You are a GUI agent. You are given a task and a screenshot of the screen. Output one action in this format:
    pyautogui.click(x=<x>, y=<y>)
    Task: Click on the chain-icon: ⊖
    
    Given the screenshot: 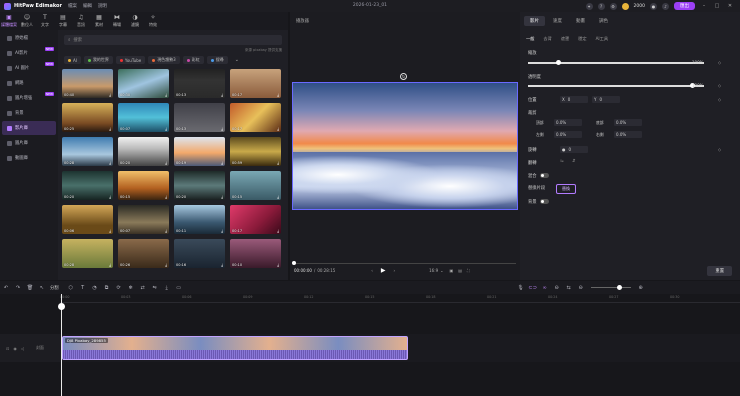 What is the action you would take?
    pyautogui.click(x=557, y=288)
    